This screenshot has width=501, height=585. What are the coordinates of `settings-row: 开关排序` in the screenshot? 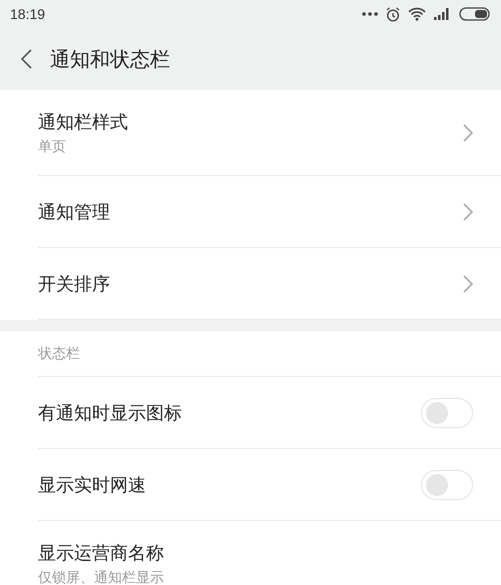 It's located at (250, 284).